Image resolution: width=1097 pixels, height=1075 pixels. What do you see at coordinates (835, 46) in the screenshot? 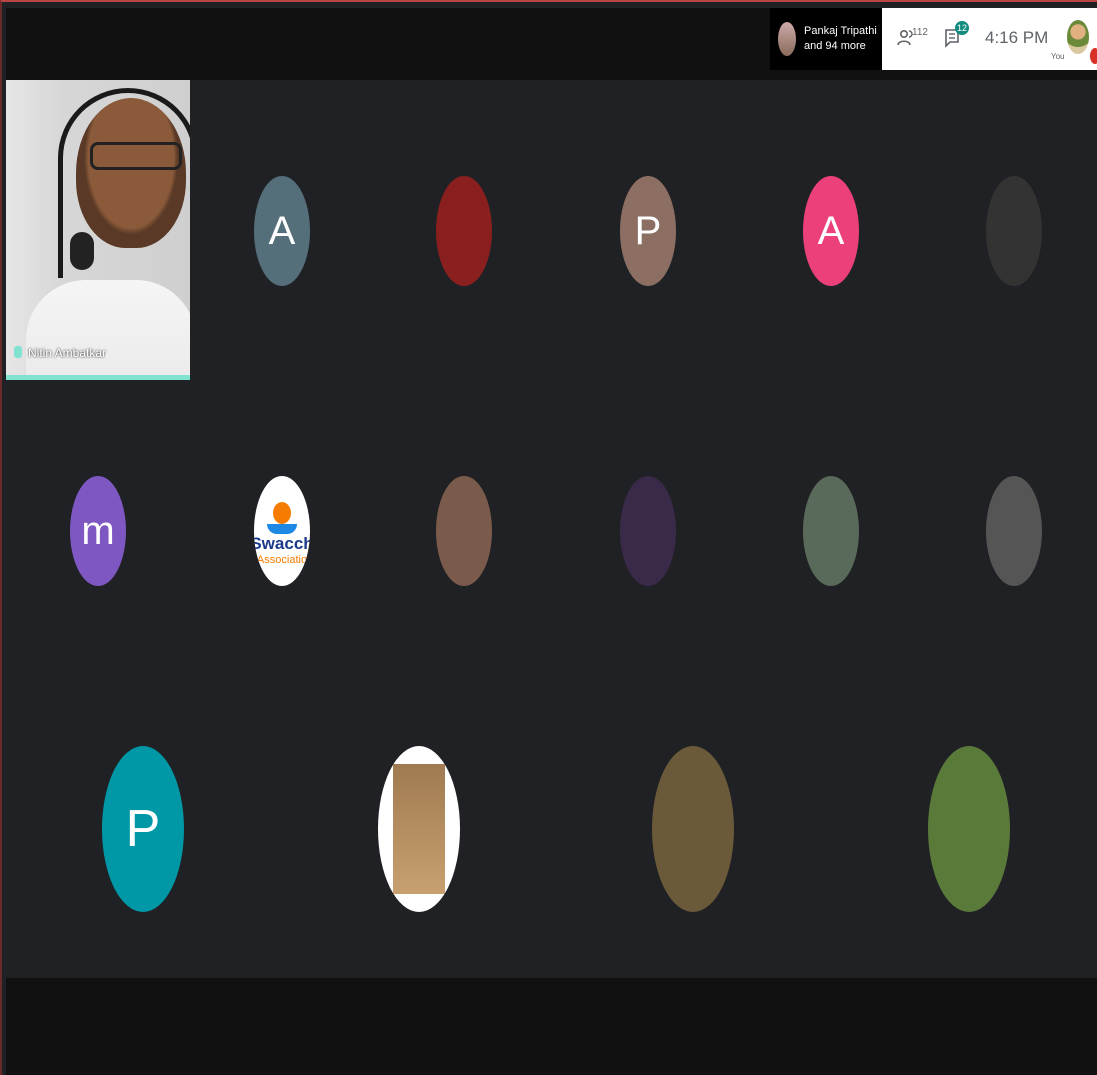
I see `raised-hand-more: and 94 more` at bounding box center [835, 46].